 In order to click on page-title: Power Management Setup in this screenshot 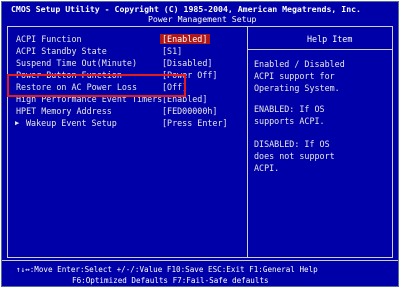, I will do `click(202, 19)`.